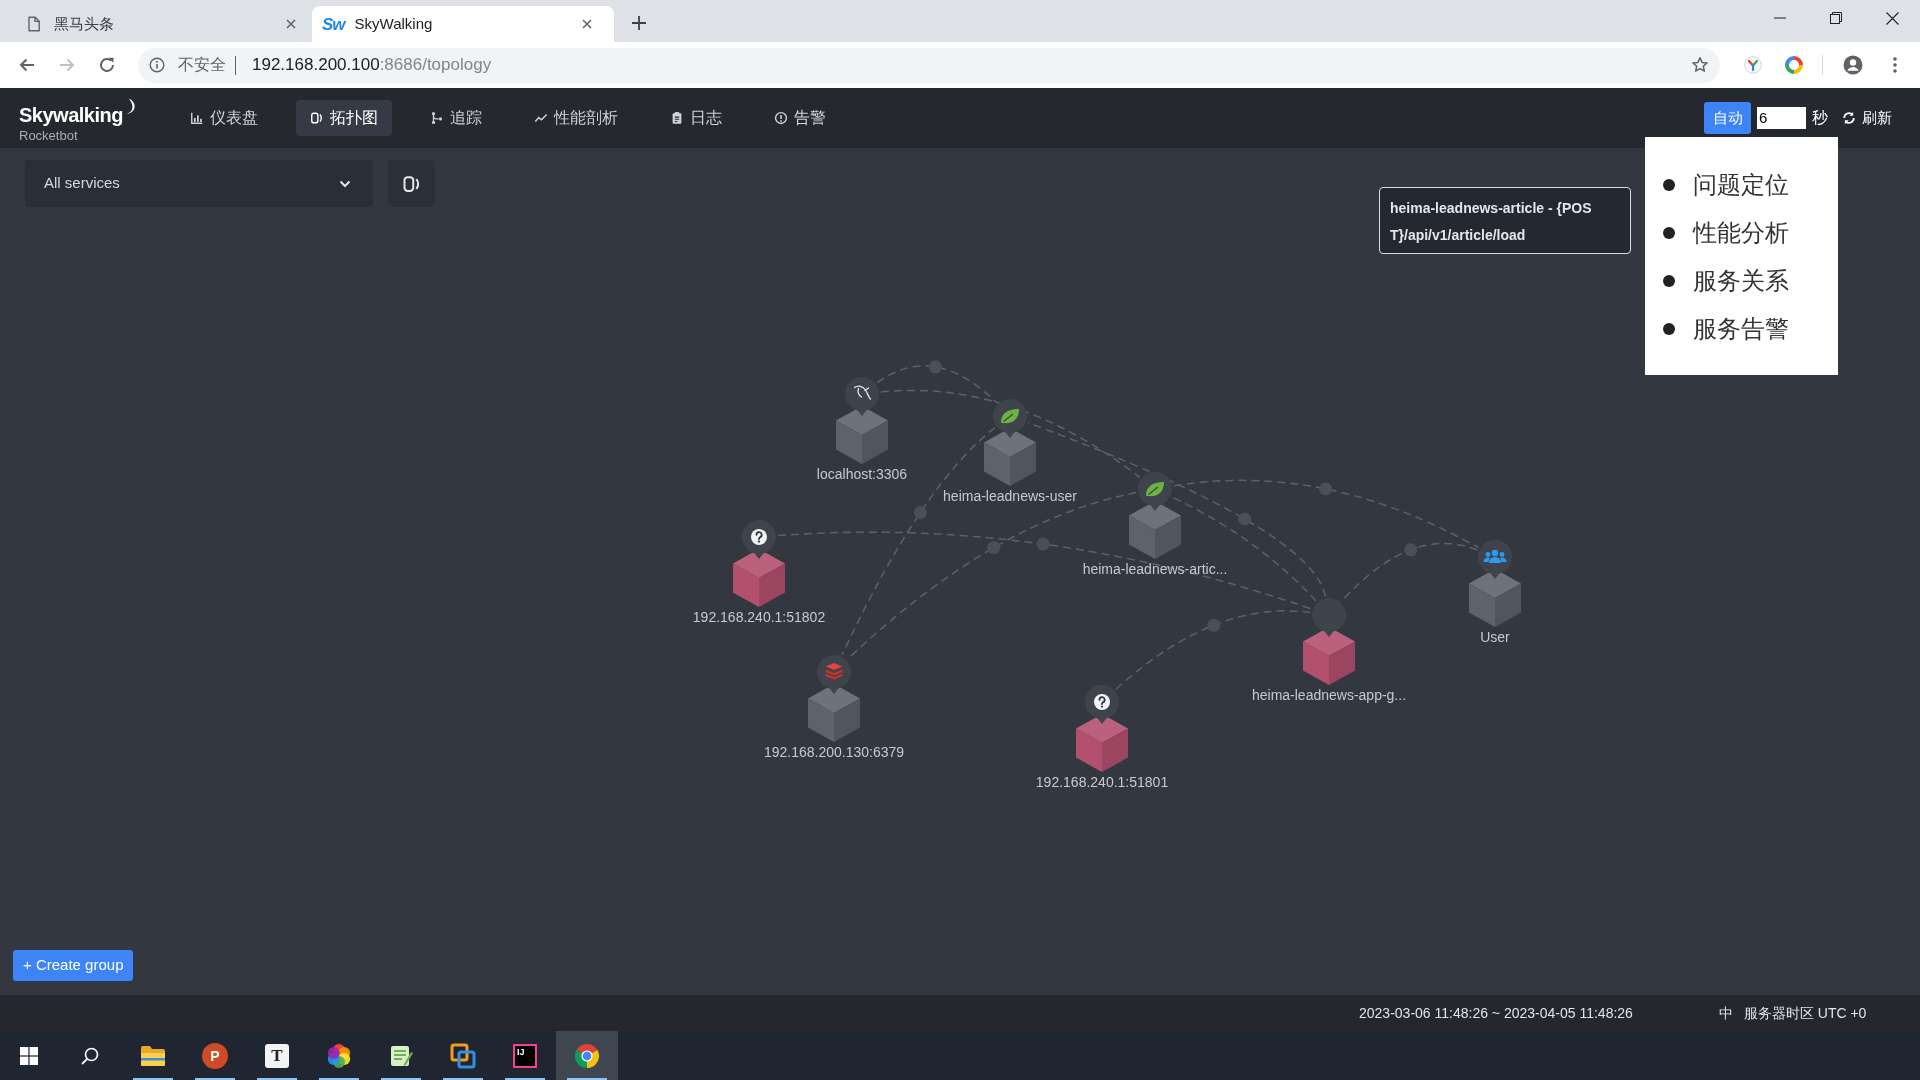 The width and height of the screenshot is (1920, 1080). I want to click on y-shape-icon, so click(1753, 65).